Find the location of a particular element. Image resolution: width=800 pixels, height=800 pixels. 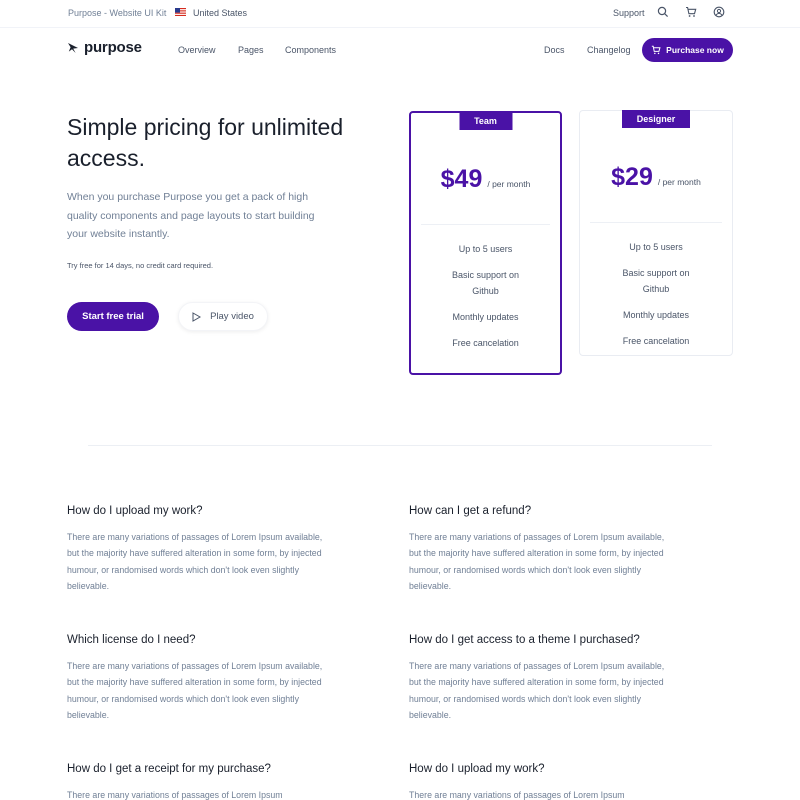

kit-label: Purpose - Website UI Kit is located at coordinates (117, 13).